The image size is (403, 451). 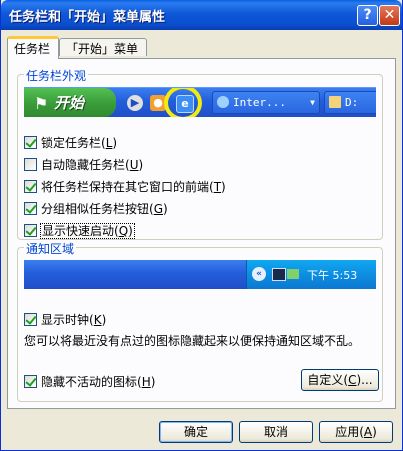 I want to click on dropdown-arrow-icon: ▼, so click(x=312, y=102).